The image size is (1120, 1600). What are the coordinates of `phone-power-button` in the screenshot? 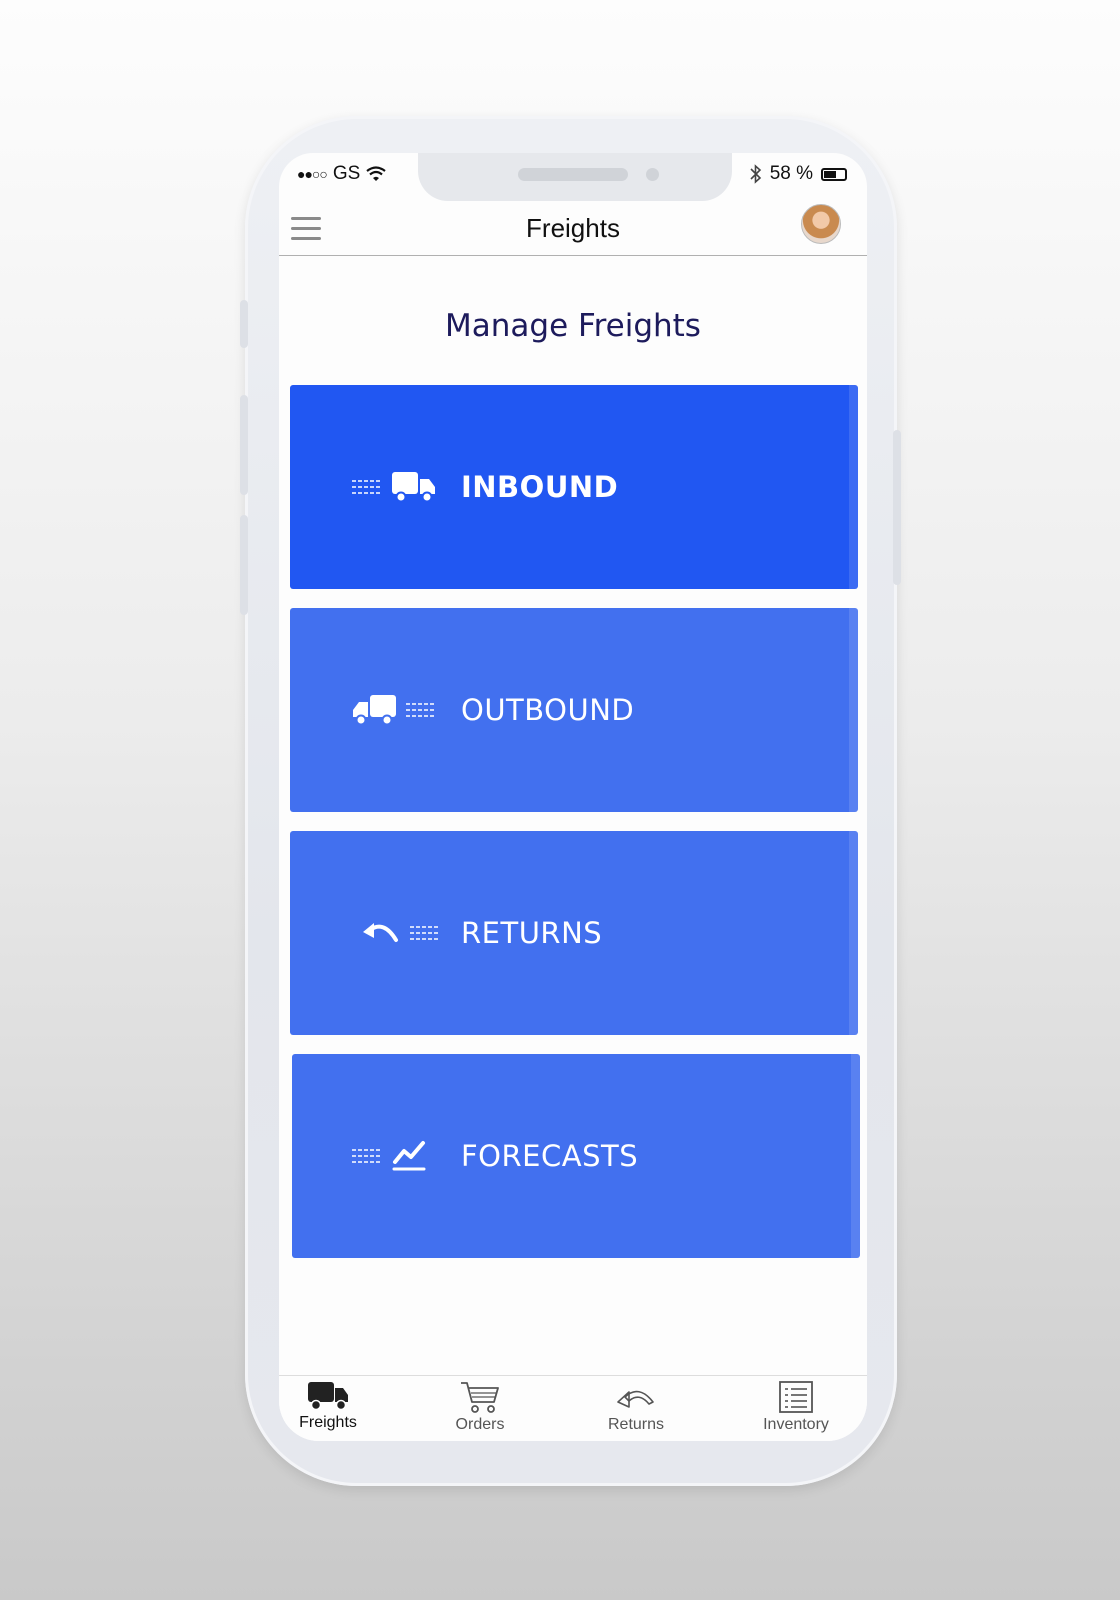 It's located at (897, 507).